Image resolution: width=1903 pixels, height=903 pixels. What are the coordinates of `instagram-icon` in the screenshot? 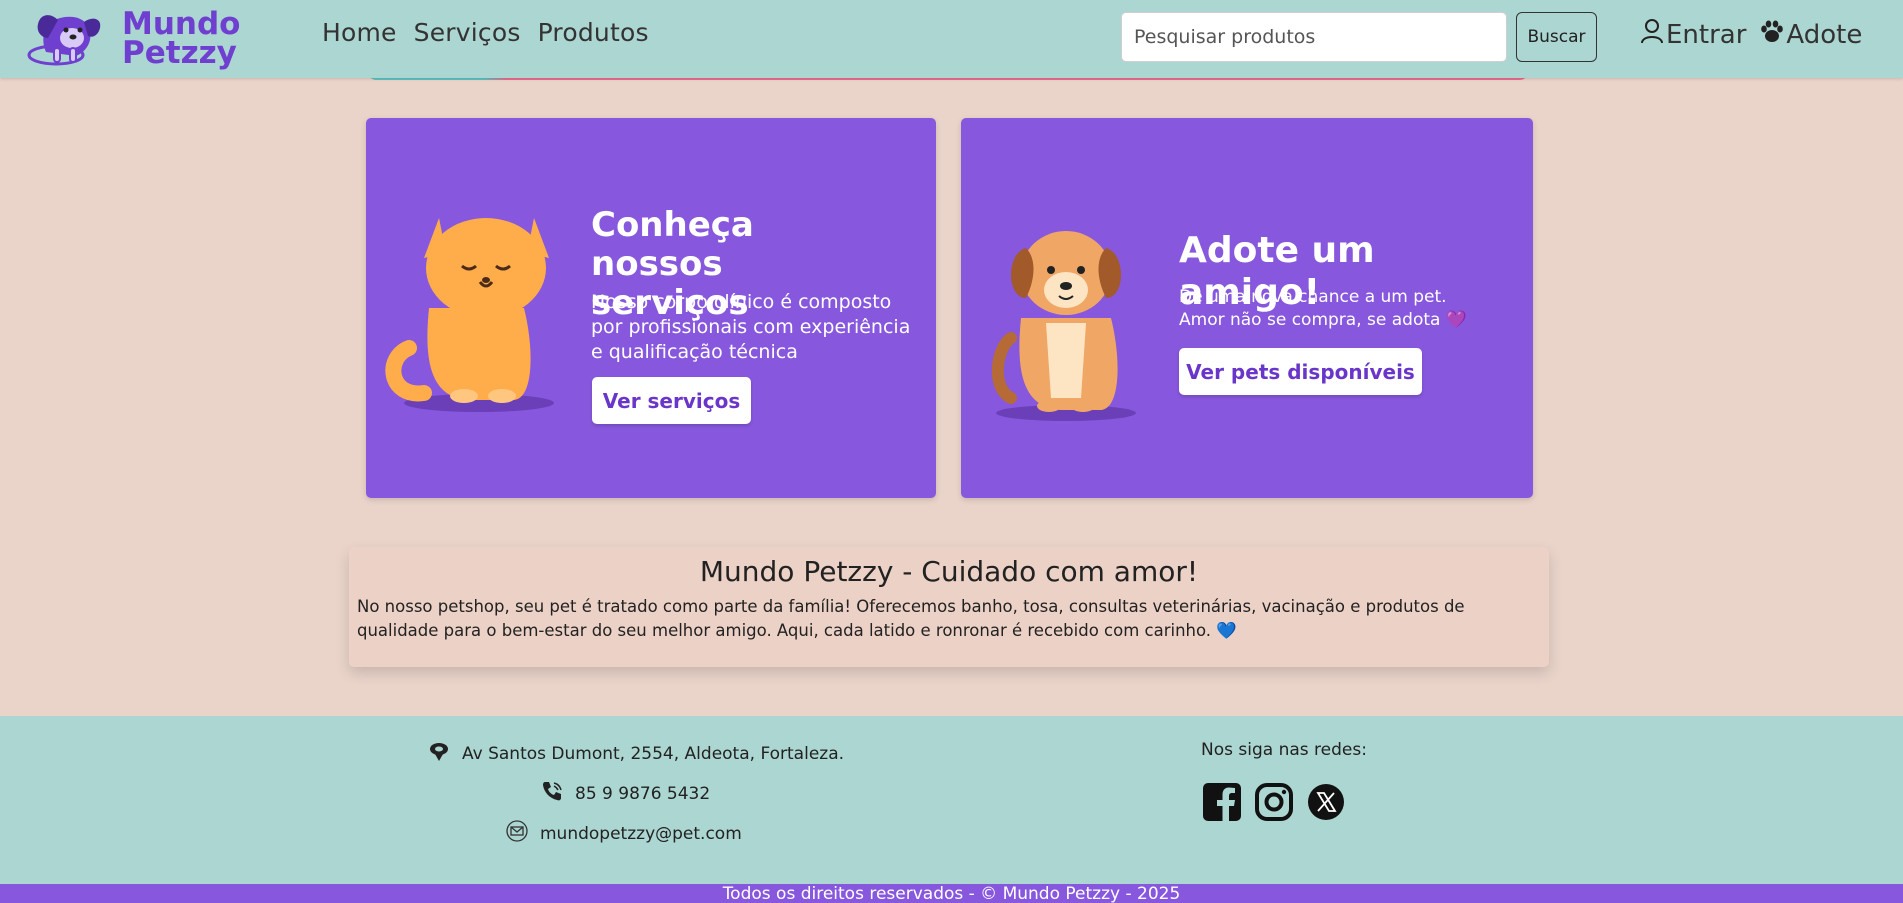 It's located at (1274, 804).